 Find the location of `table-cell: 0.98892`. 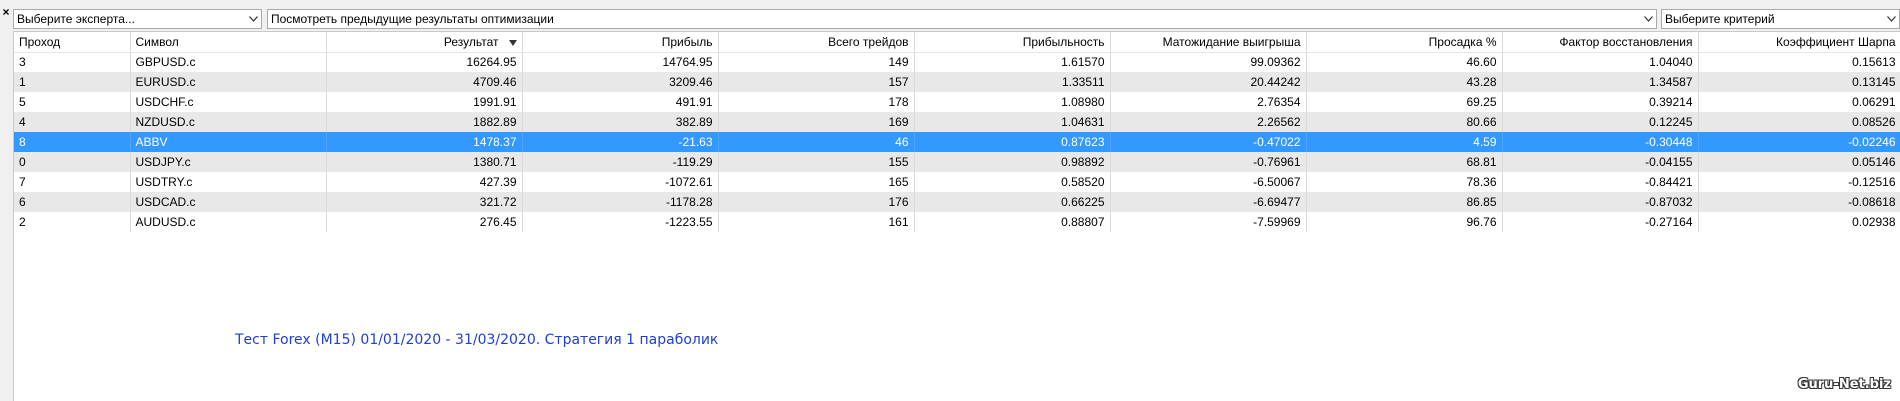

table-cell: 0.98892 is located at coordinates (1012, 162).